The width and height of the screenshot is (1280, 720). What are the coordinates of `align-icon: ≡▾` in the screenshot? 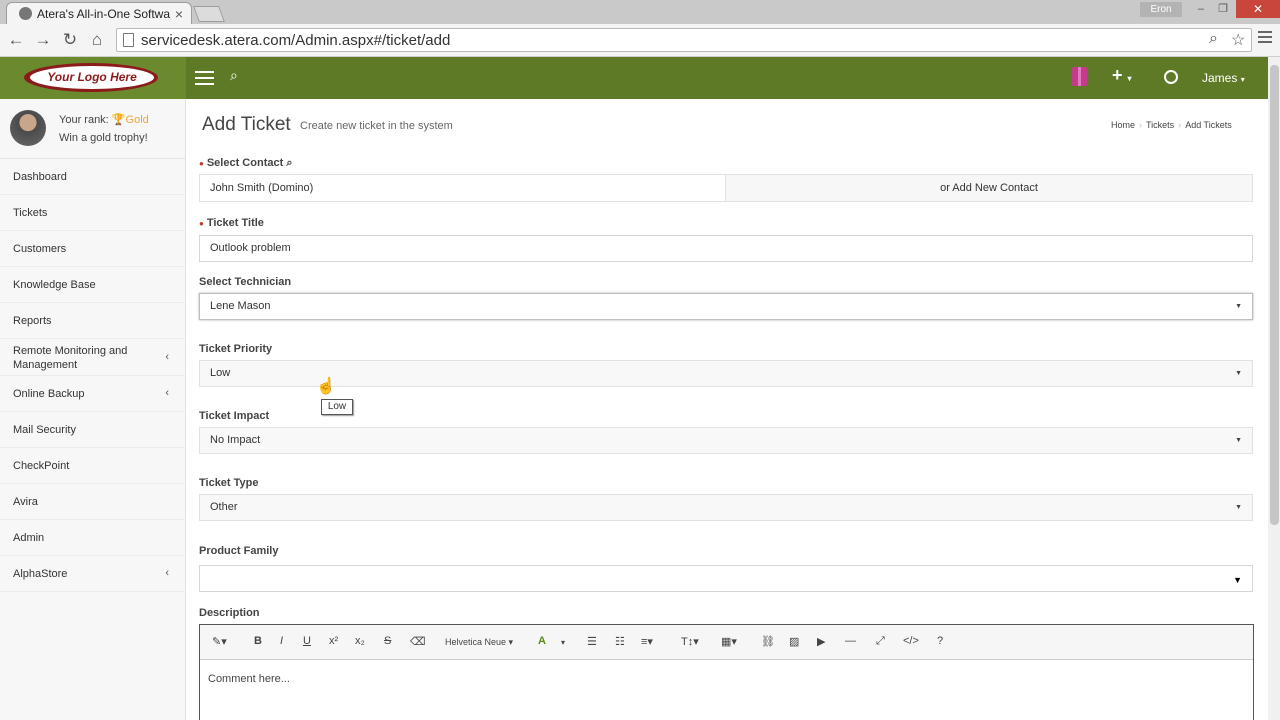 It's located at (647, 641).